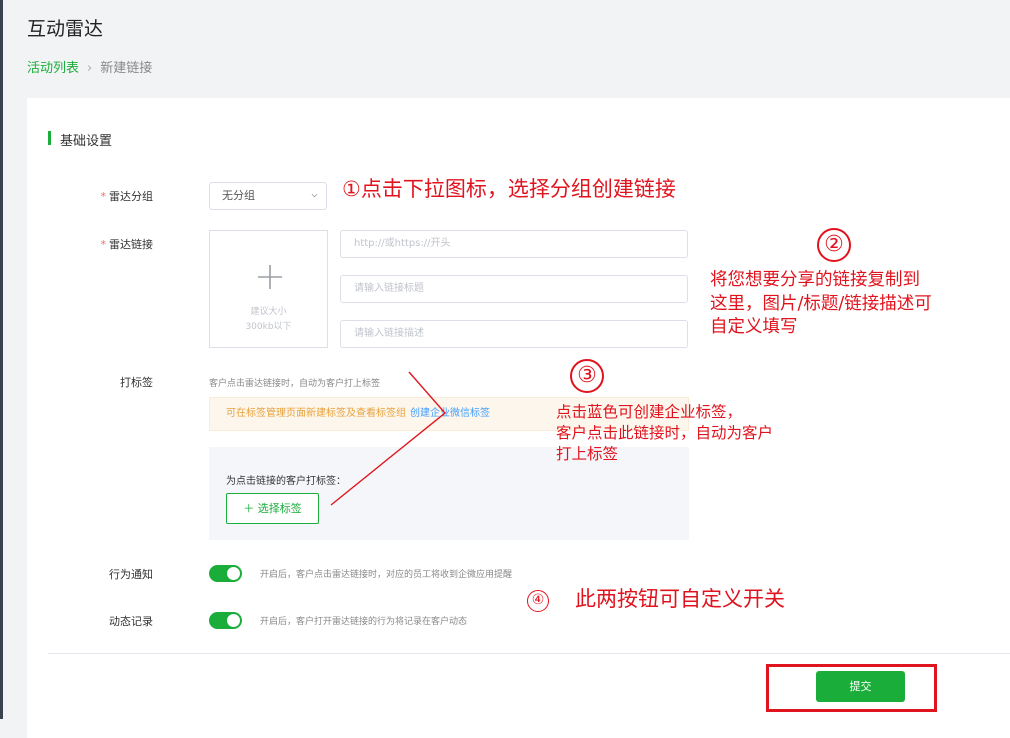 Image resolution: width=1010 pixels, height=738 pixels. I want to click on activity-log-switch, so click(225, 620).